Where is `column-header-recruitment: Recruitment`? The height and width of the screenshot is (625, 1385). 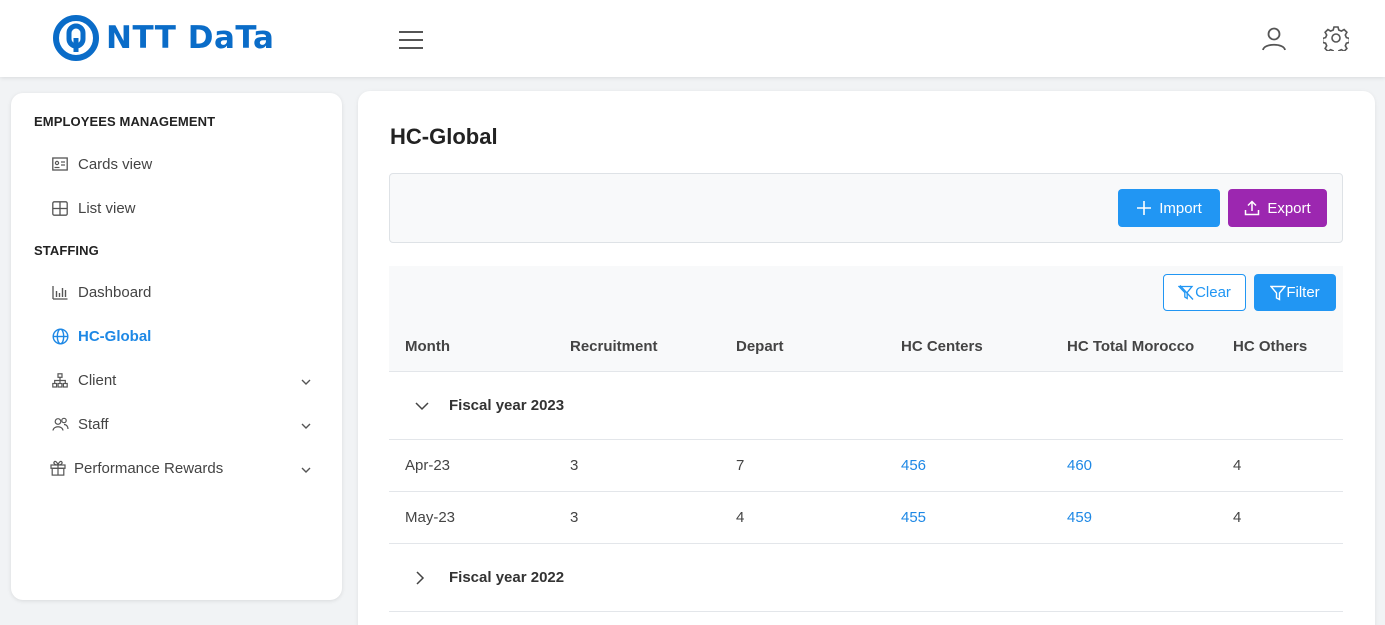
column-header-recruitment: Recruitment is located at coordinates (614, 346).